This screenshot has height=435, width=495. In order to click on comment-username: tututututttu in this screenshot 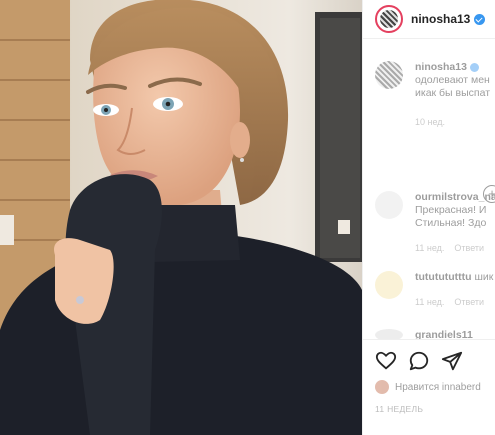, I will do `click(443, 277)`.